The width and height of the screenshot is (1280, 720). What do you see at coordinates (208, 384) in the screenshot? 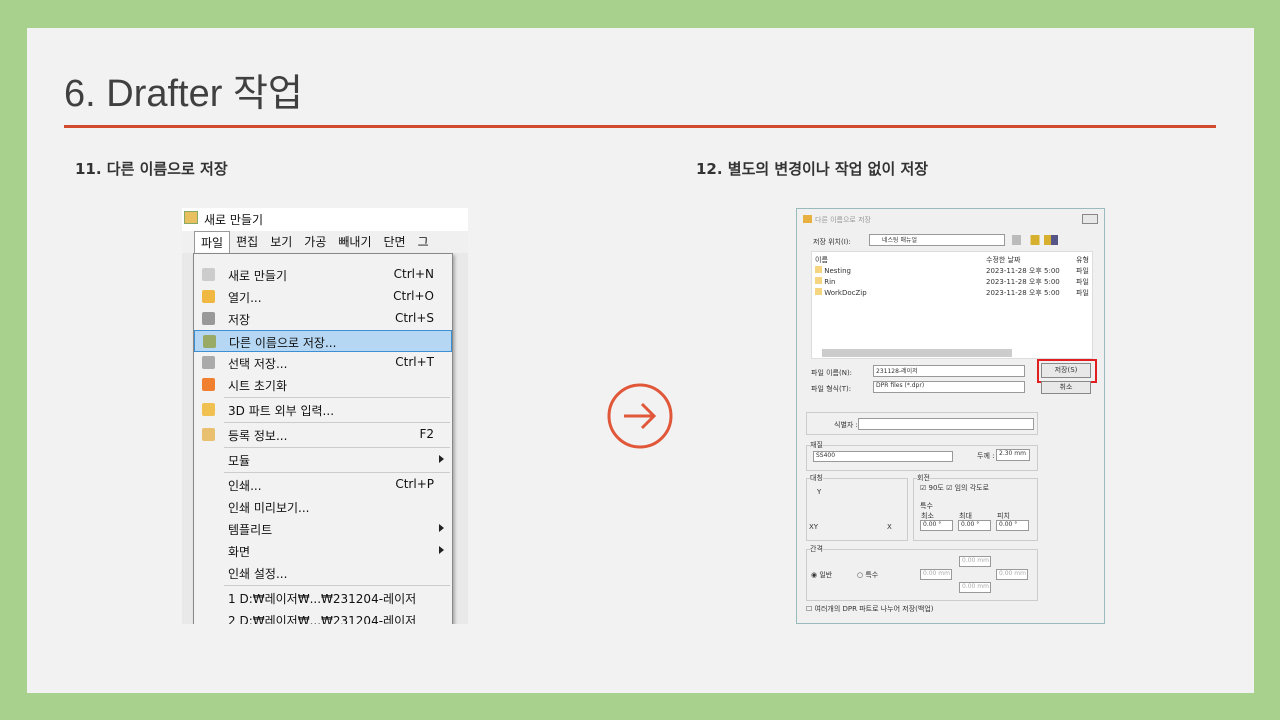
I see `reset-sheet-icon` at bounding box center [208, 384].